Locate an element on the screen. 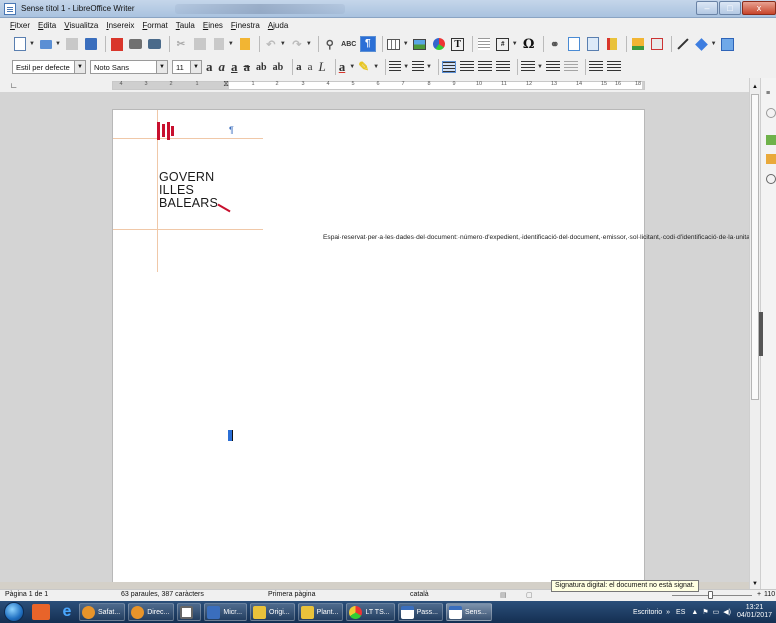  menu-visualitza: Visualitza is located at coordinates (81, 25).